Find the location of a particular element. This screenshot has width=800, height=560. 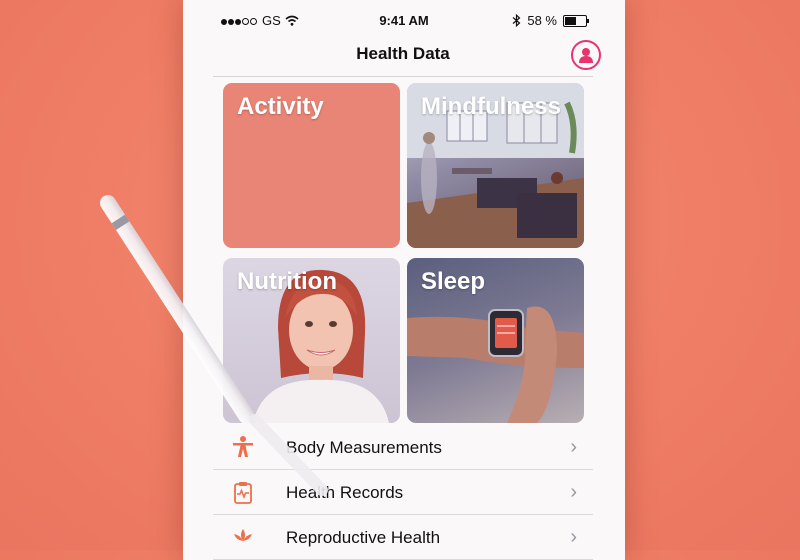

profile-button is located at coordinates (586, 55).